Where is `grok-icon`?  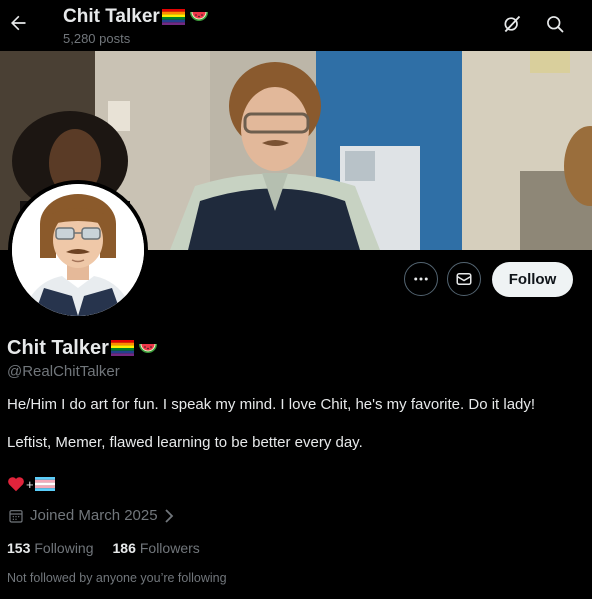 grok-icon is located at coordinates (512, 24).